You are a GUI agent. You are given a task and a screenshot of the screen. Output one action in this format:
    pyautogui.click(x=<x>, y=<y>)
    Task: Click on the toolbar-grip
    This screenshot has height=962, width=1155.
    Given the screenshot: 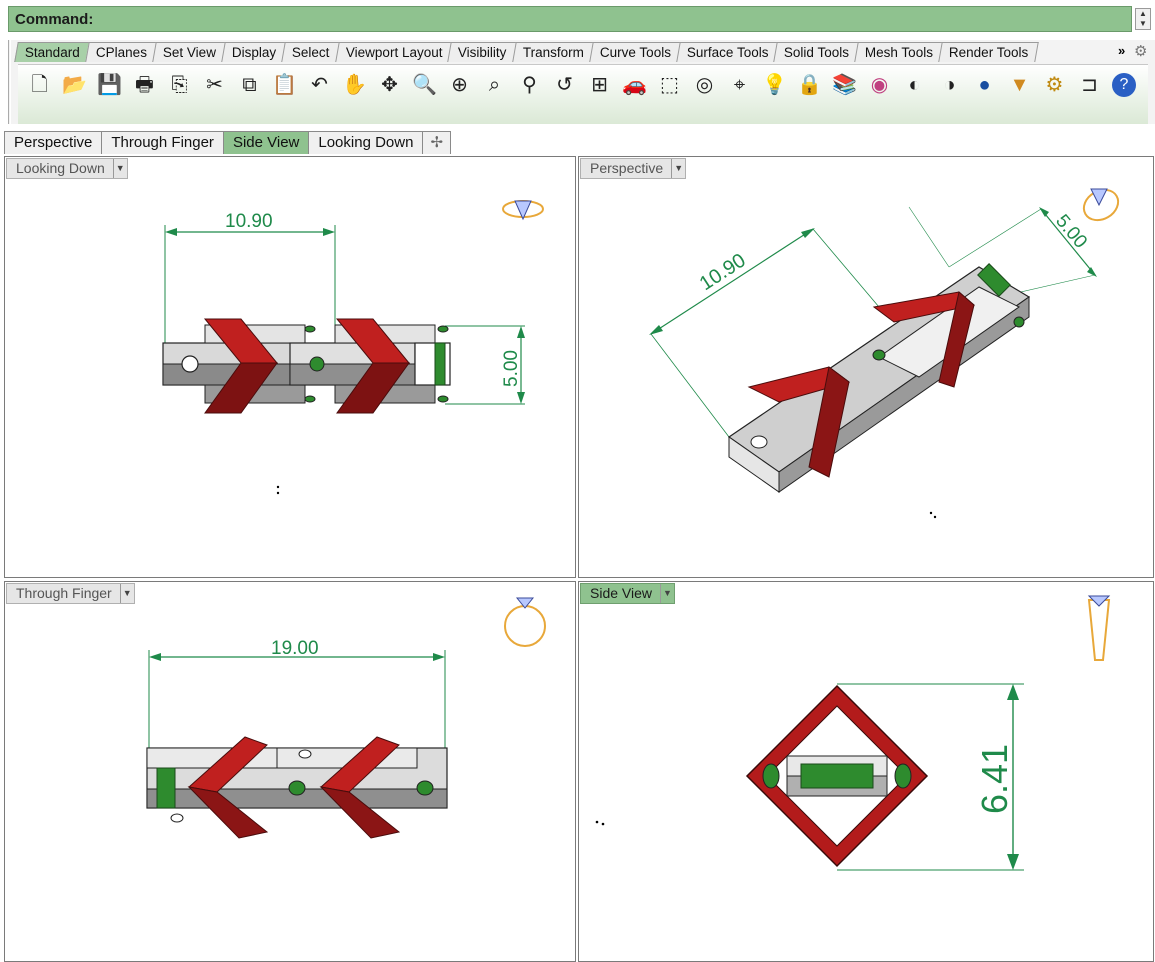 What is the action you would take?
    pyautogui.click(x=9, y=82)
    